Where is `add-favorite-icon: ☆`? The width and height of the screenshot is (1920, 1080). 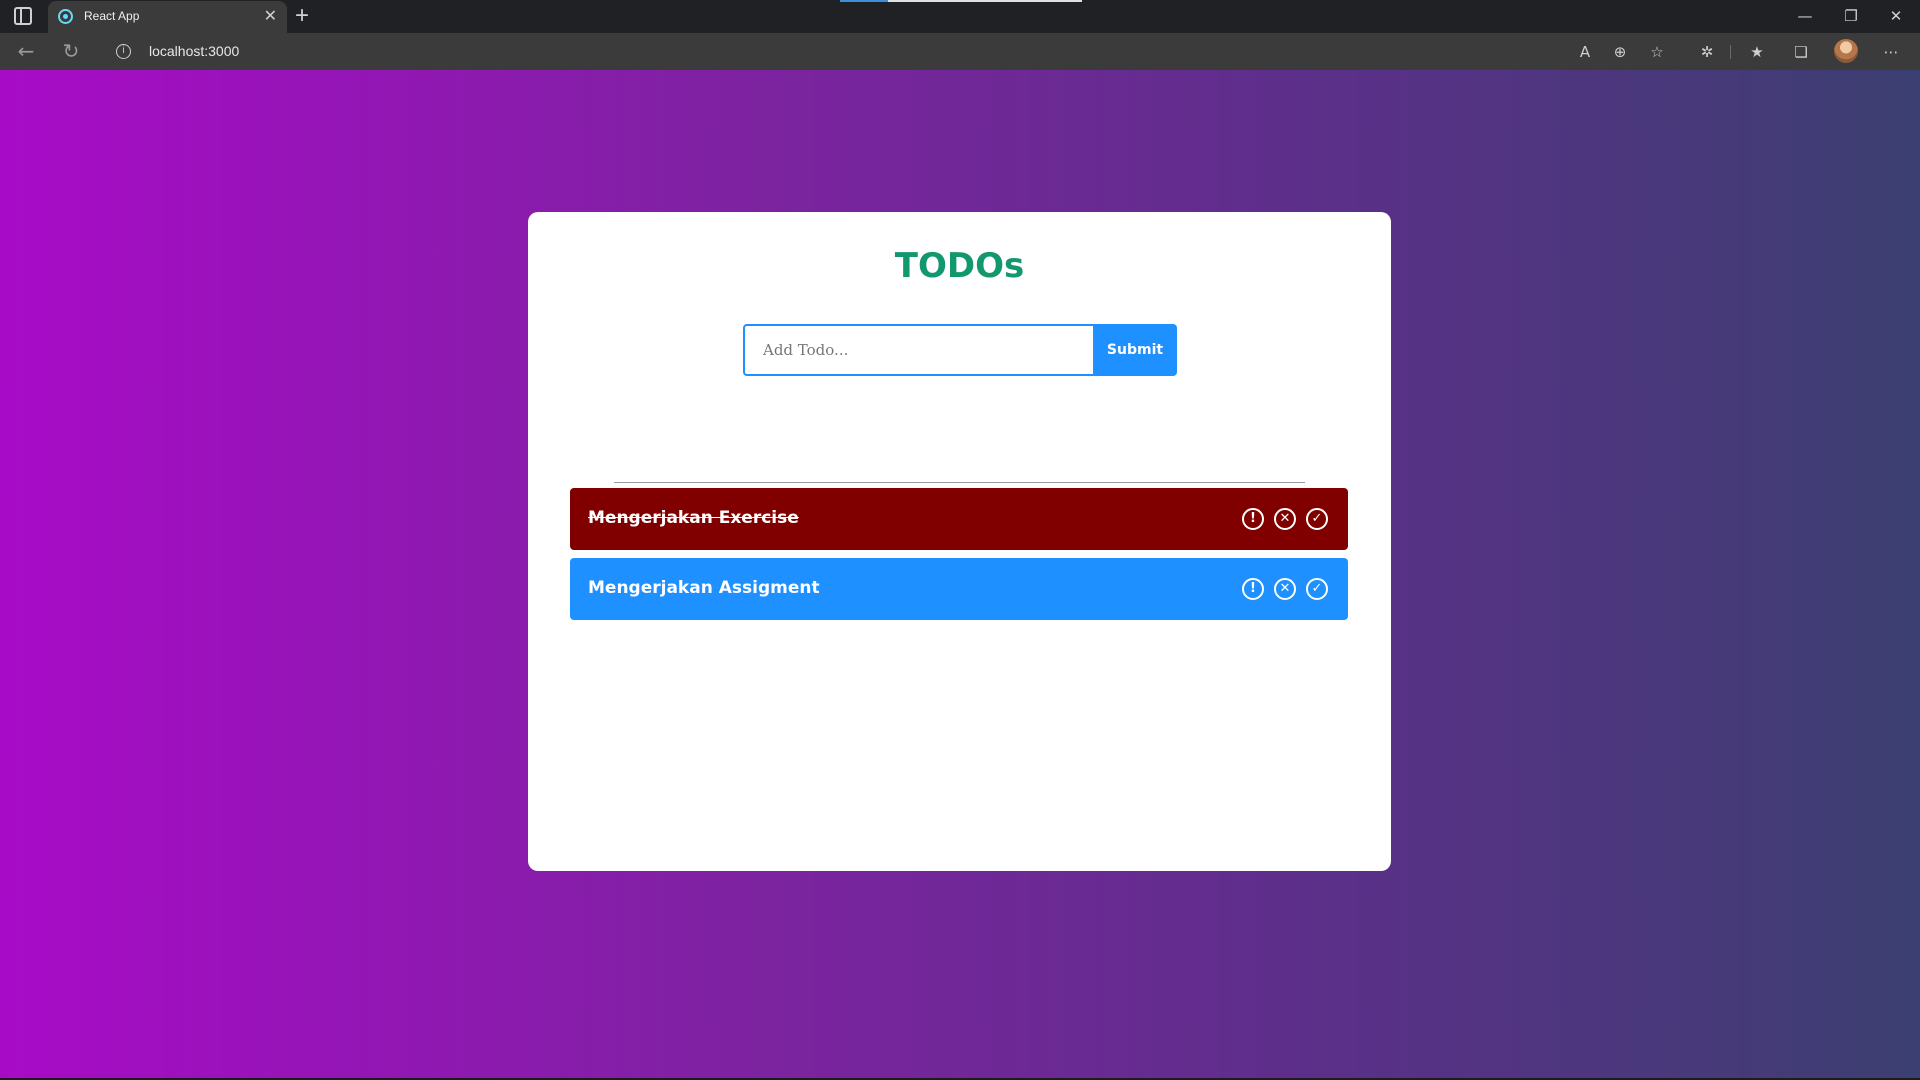
add-favorite-icon: ☆ is located at coordinates (1657, 52).